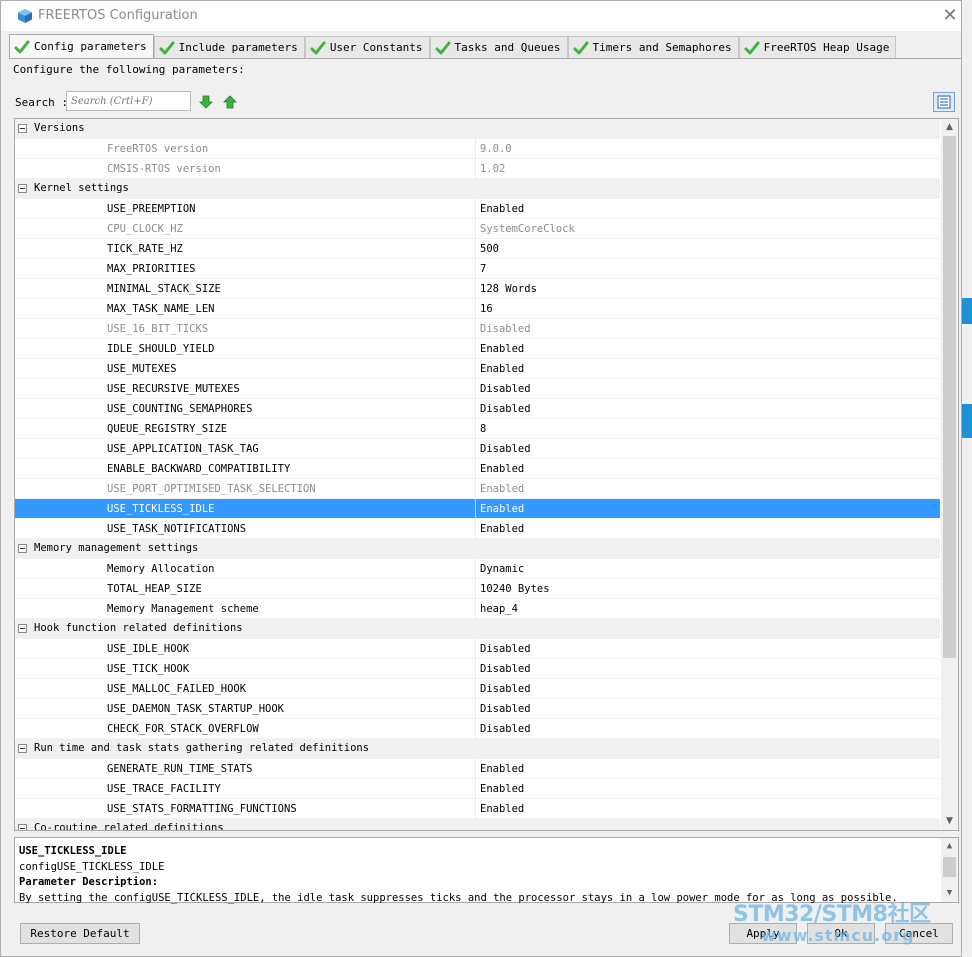 This screenshot has width=972, height=957. What do you see at coordinates (196, 709) in the screenshot?
I see `parameter-name: USE_DAEMON_TASK_STARTUP_HOOK` at bounding box center [196, 709].